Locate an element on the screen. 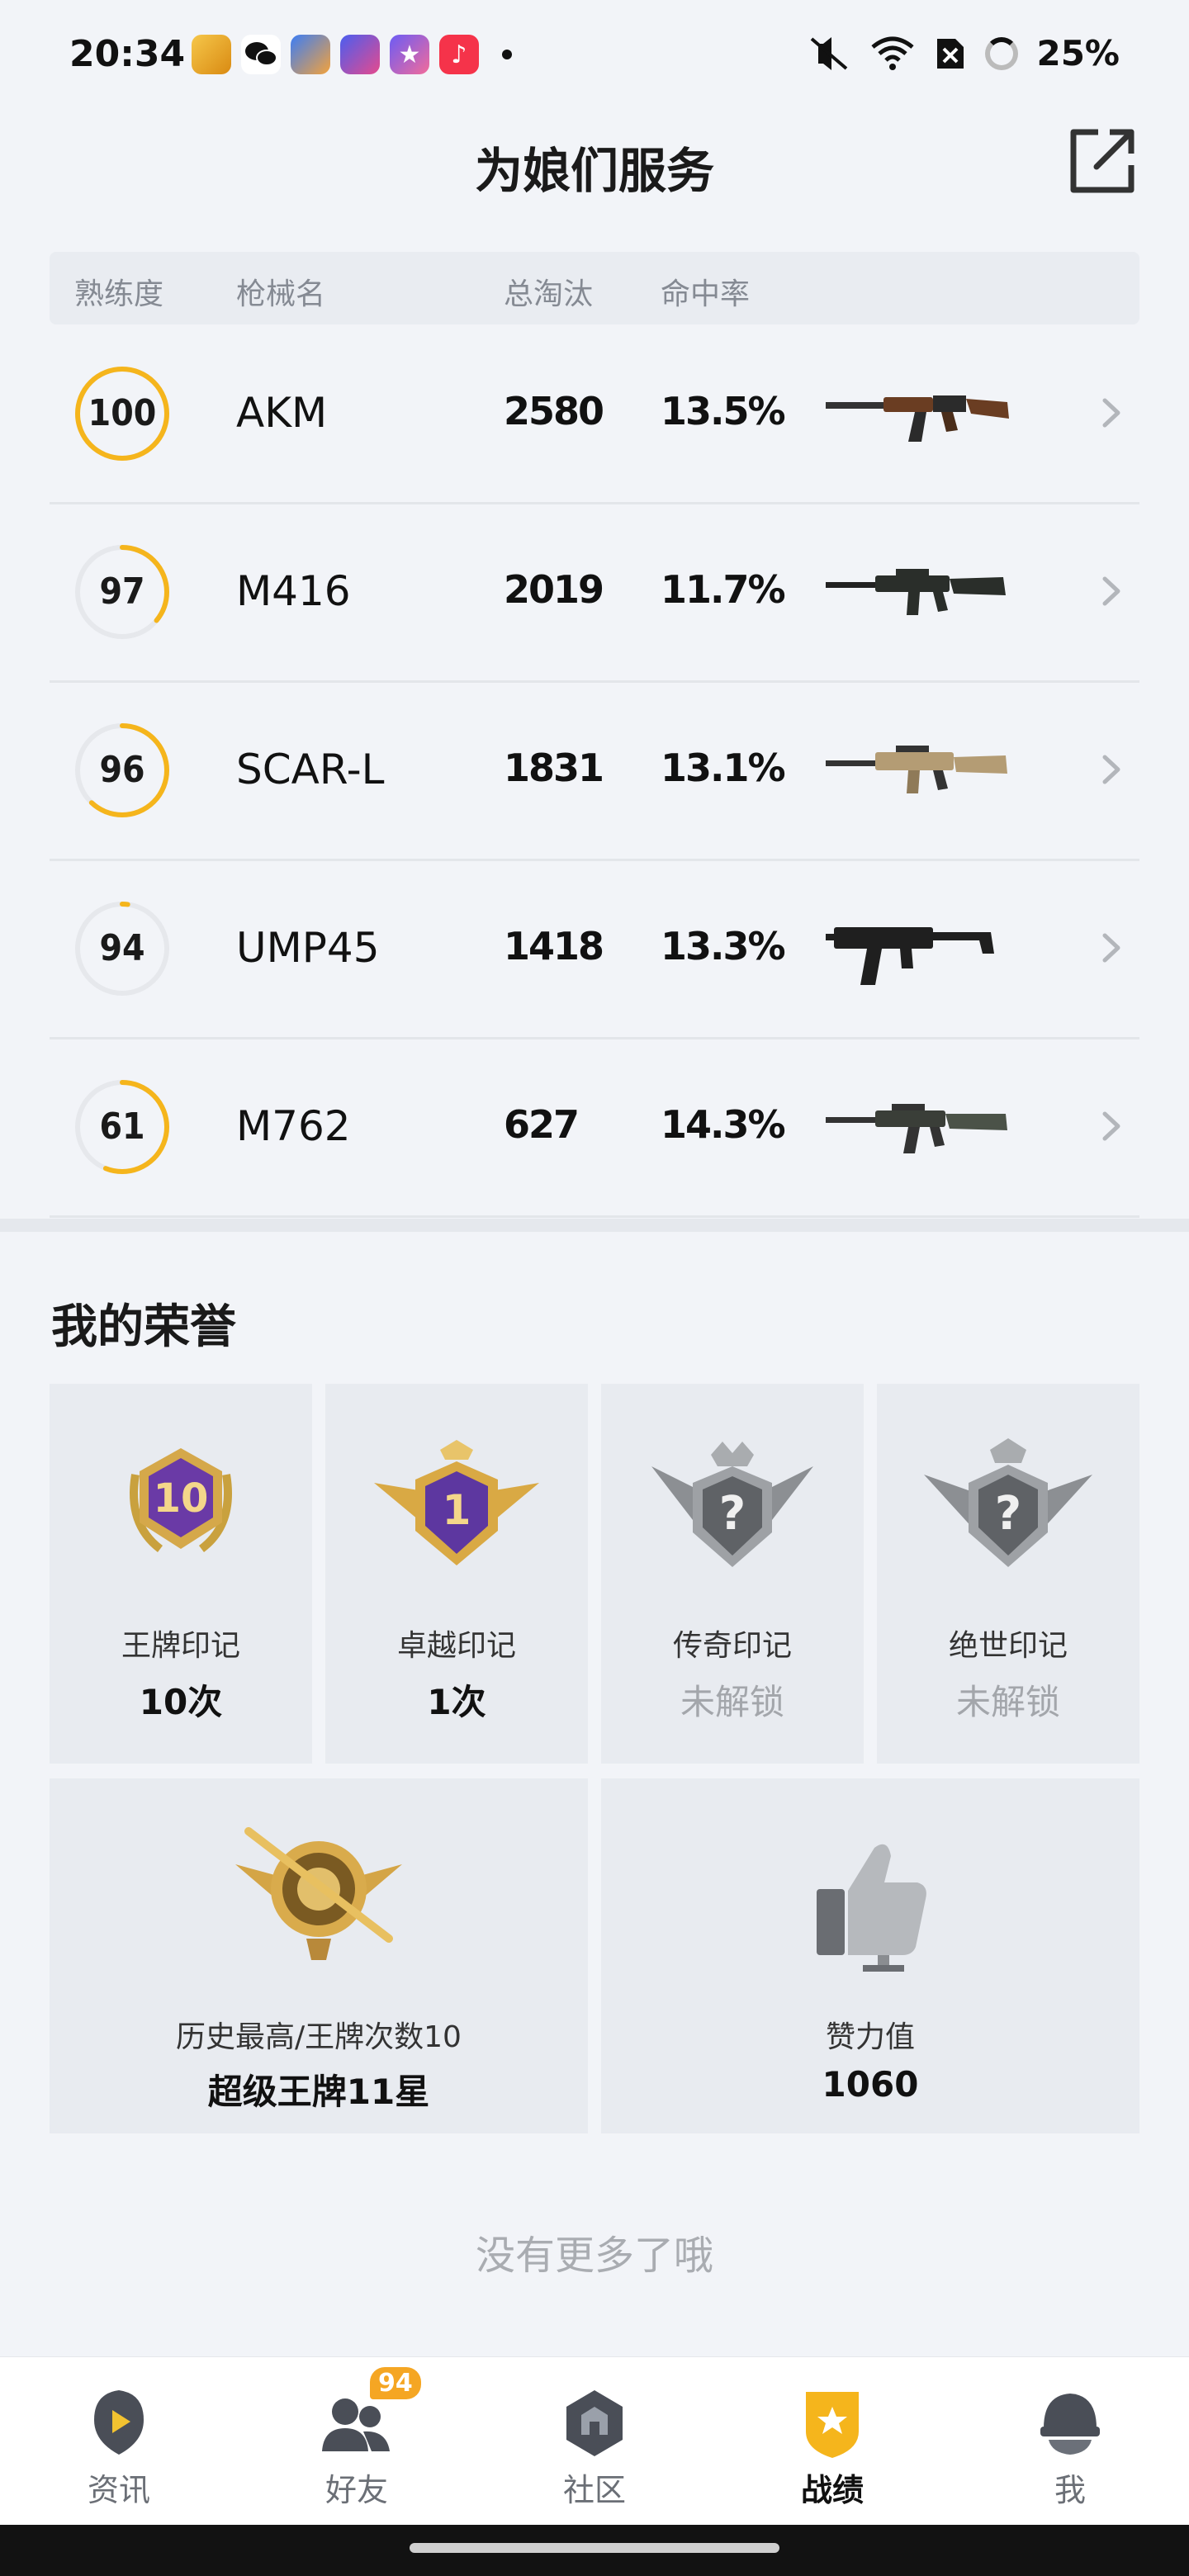  weapon-row-m762: 61 M762 627 14.3% is located at coordinates (594, 1128).